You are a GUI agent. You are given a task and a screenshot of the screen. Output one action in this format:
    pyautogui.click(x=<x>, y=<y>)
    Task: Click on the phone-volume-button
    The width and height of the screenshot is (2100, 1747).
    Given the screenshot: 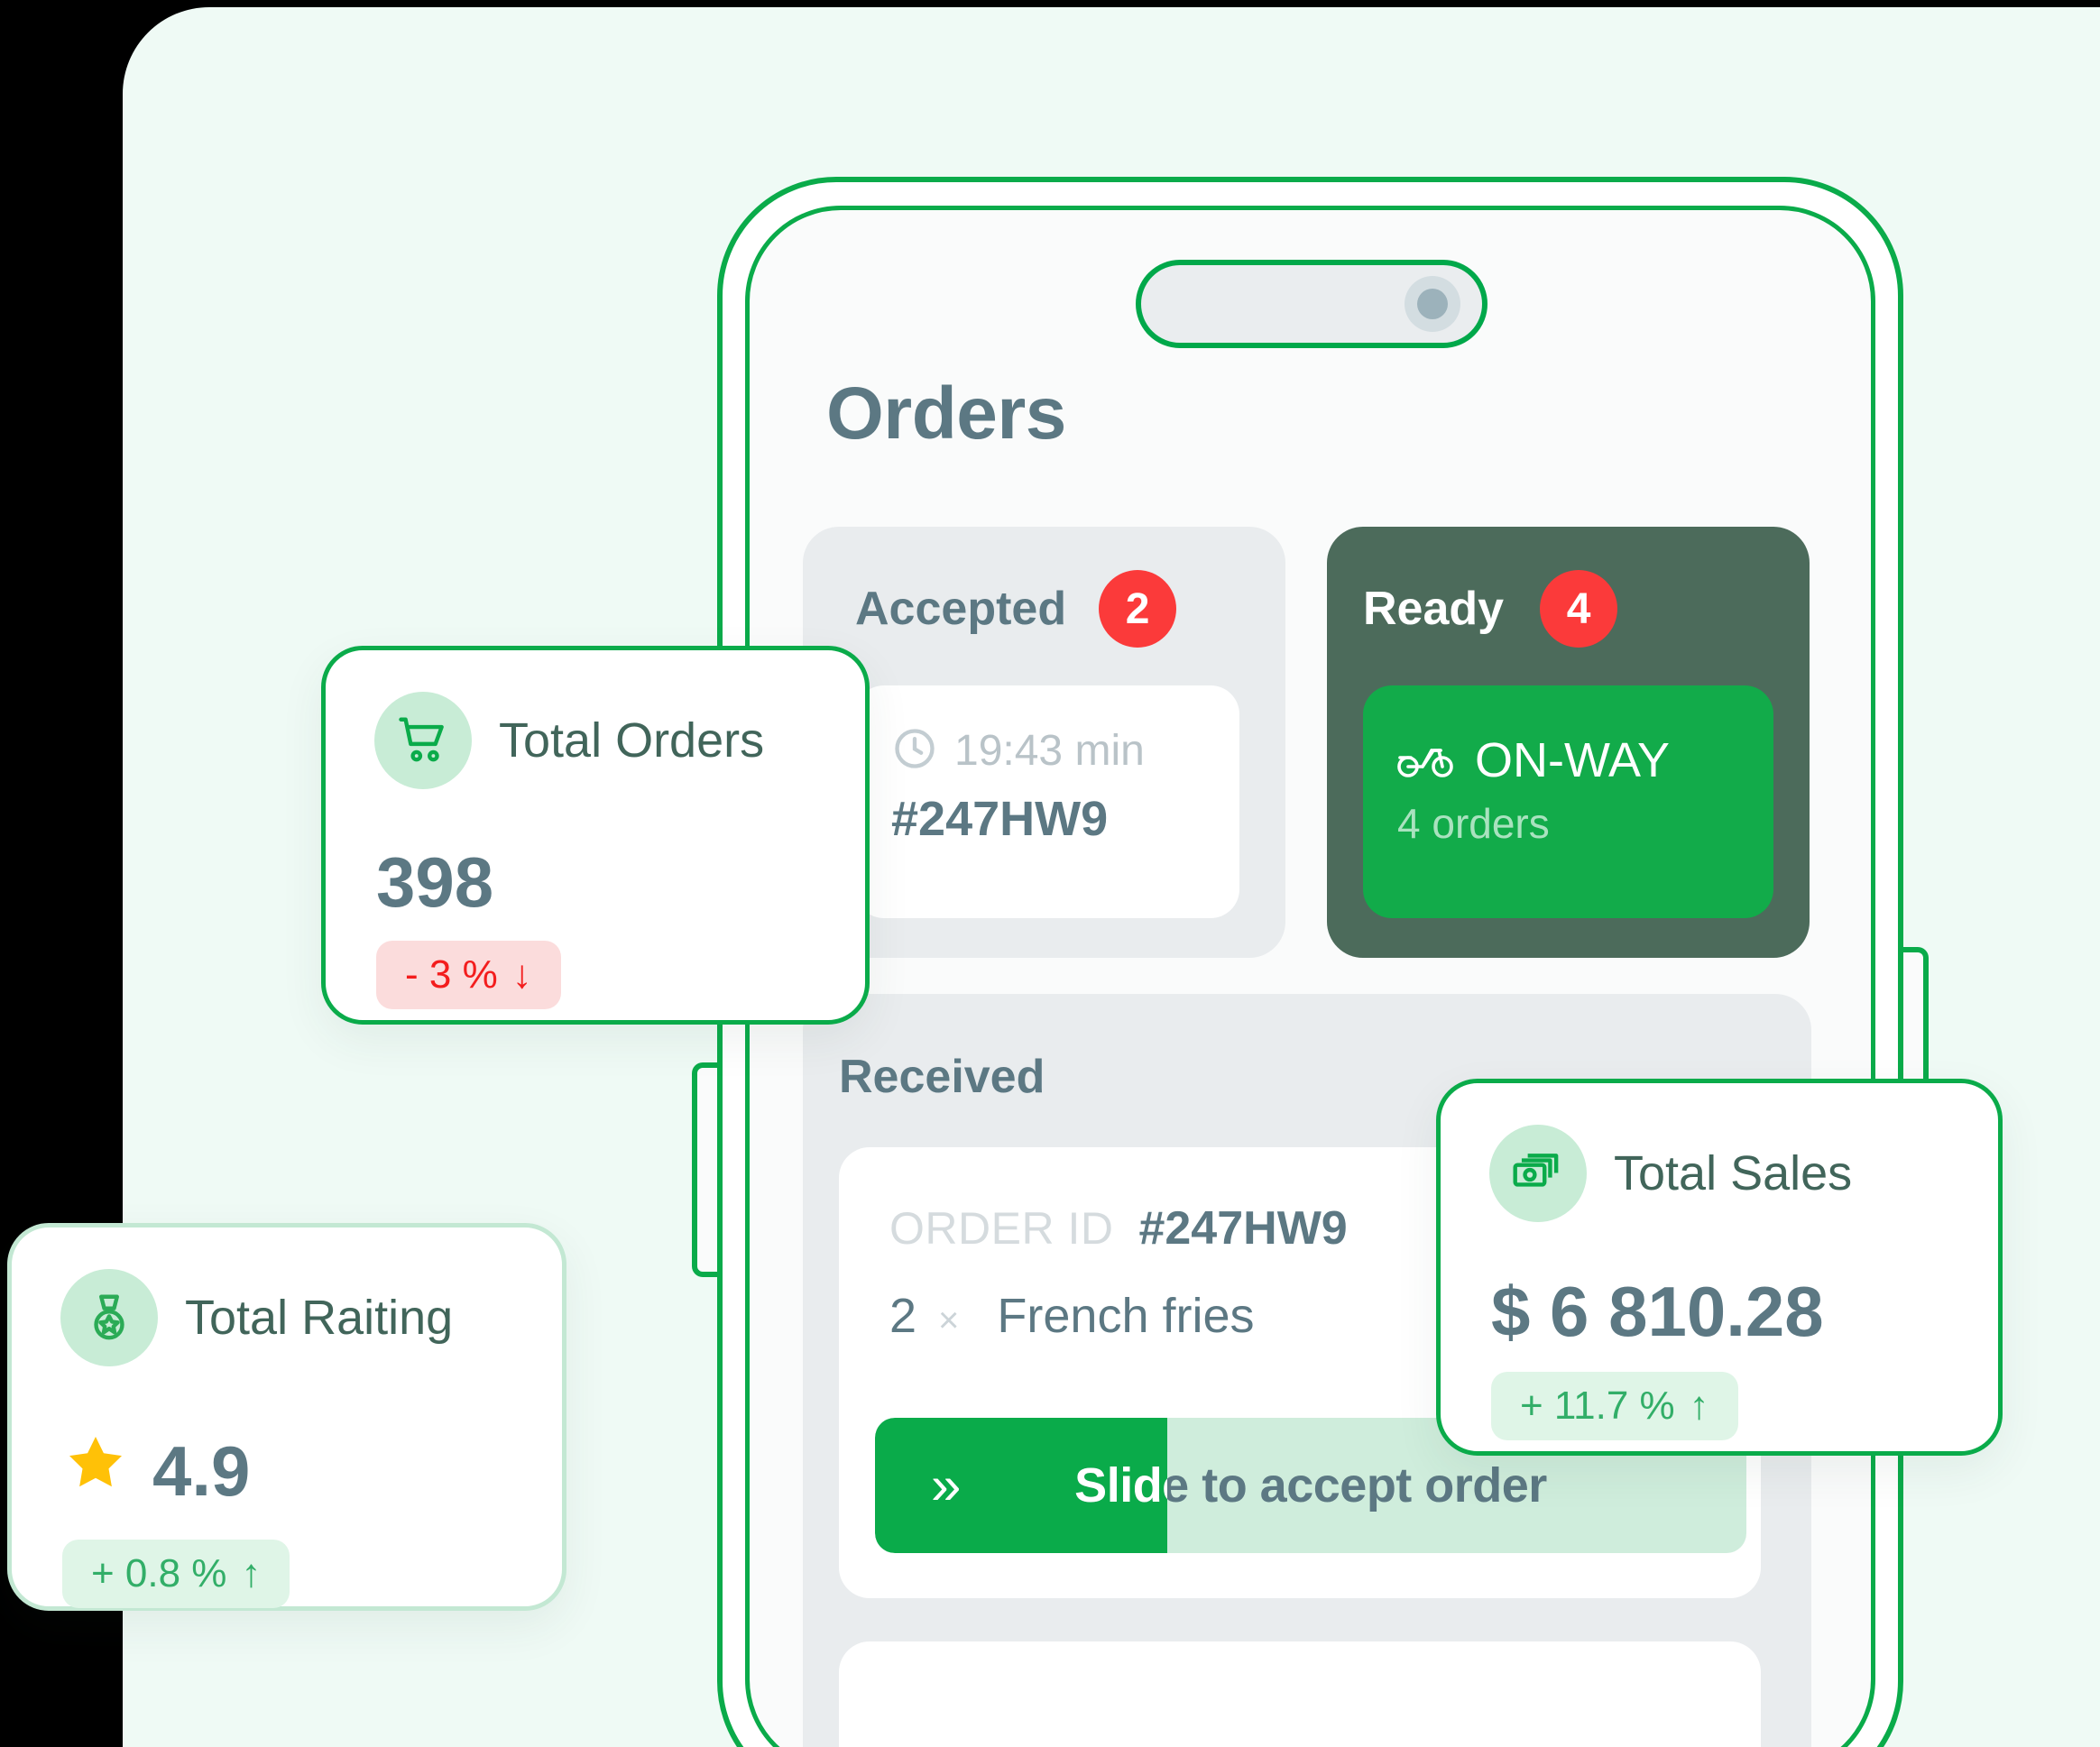 What is the action you would take?
    pyautogui.click(x=704, y=1169)
    